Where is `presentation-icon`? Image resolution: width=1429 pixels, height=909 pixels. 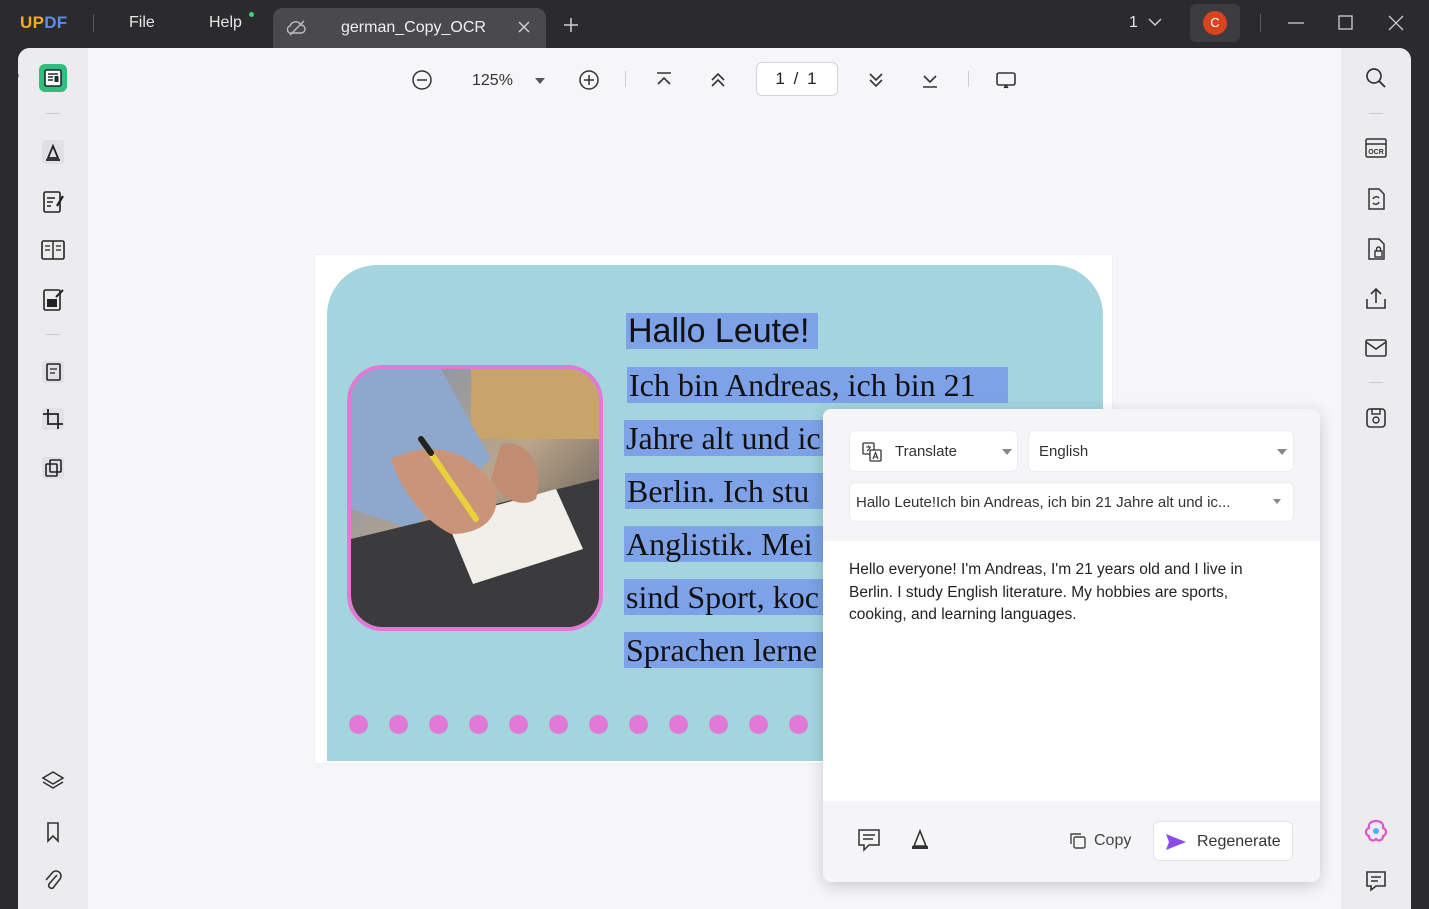 presentation-icon is located at coordinates (1006, 80).